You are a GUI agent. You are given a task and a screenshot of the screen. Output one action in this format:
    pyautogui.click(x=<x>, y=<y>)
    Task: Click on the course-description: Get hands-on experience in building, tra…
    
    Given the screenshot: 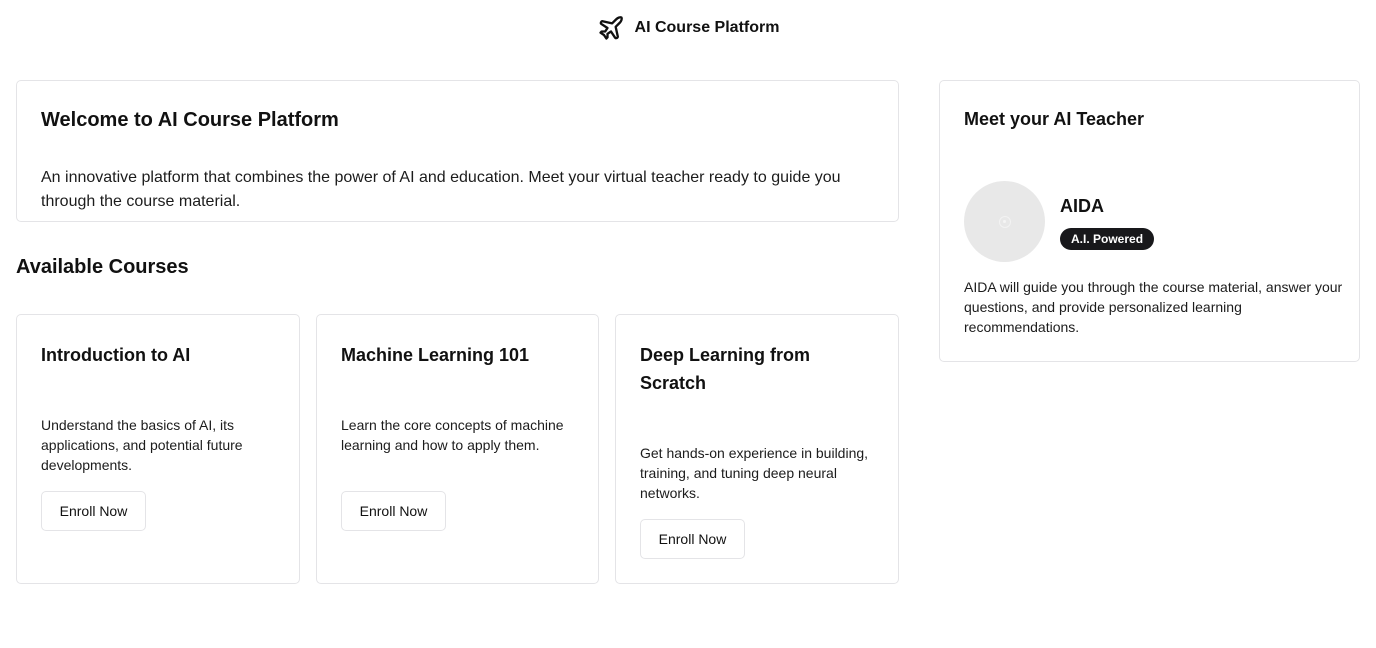 What is the action you would take?
    pyautogui.click(x=754, y=473)
    